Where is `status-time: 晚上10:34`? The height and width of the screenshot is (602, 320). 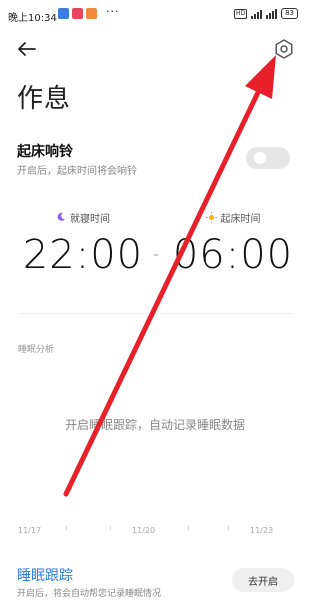 status-time: 晚上10:34 is located at coordinates (32, 18).